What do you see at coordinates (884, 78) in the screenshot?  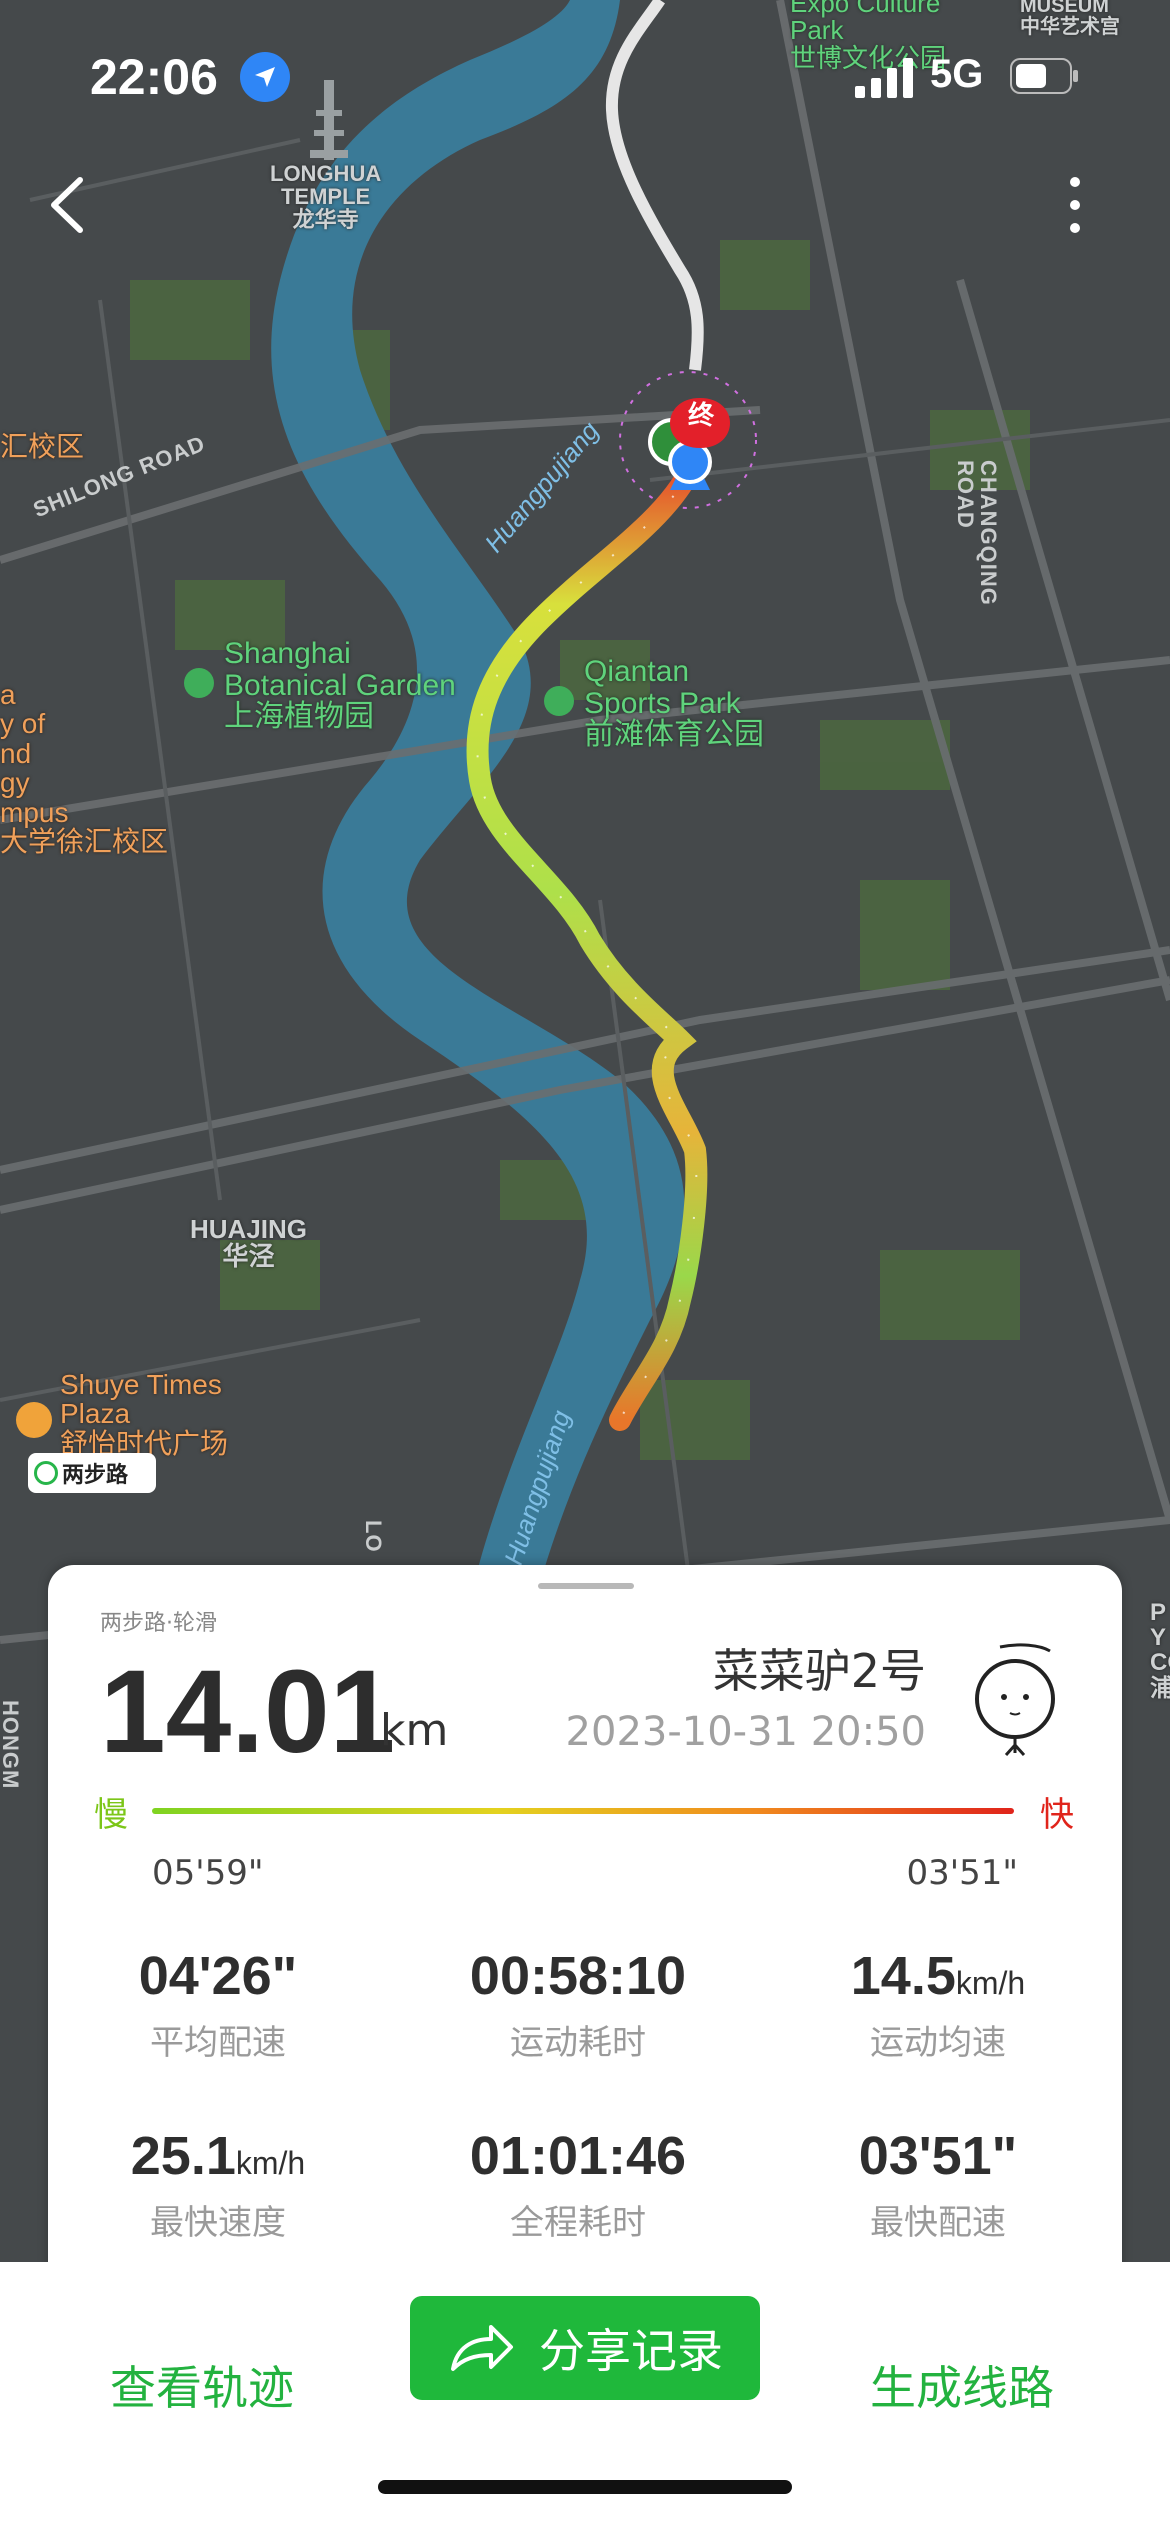 I see `signal-icon` at bounding box center [884, 78].